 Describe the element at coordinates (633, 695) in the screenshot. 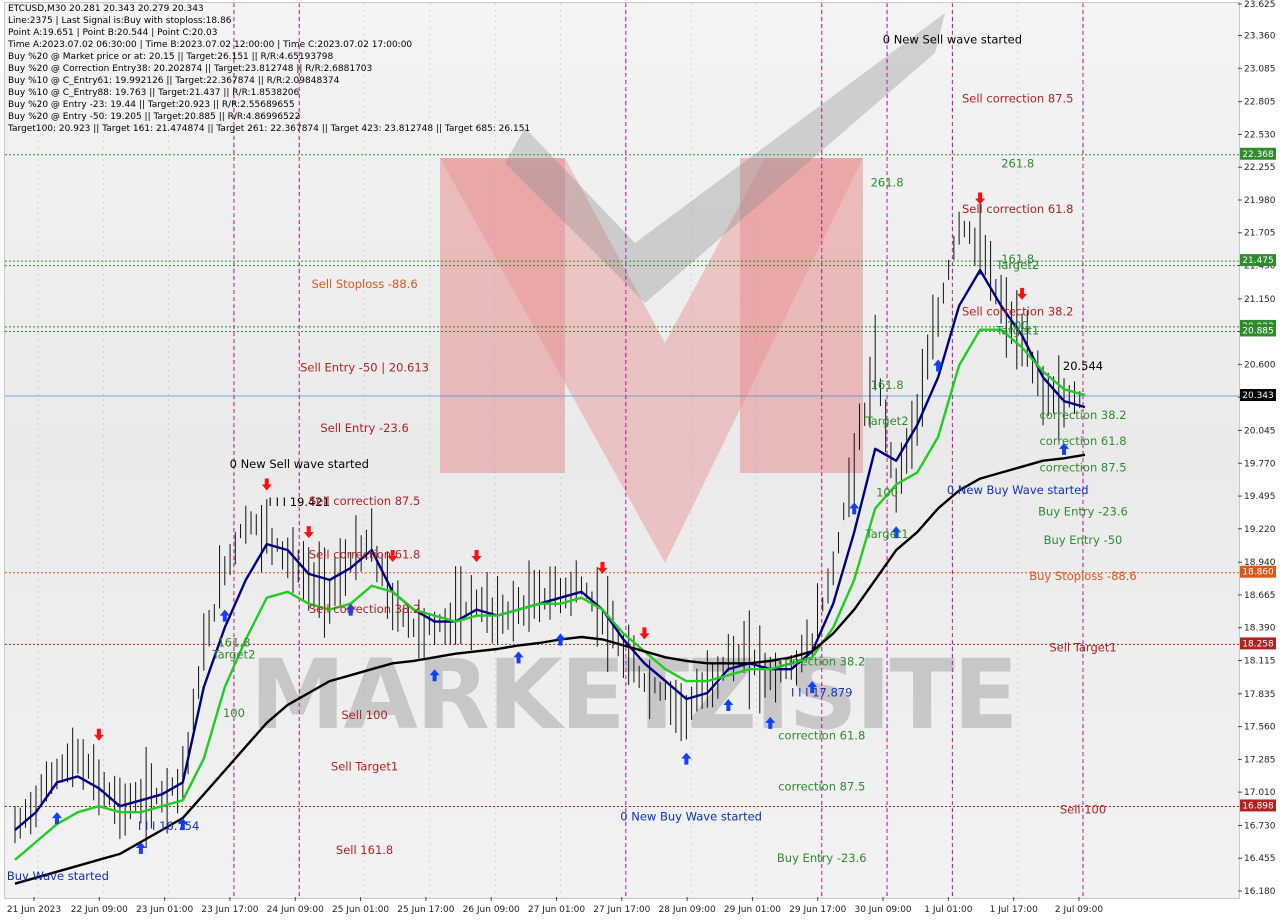

I see `watermark-text: MARKETZISITE` at that location.